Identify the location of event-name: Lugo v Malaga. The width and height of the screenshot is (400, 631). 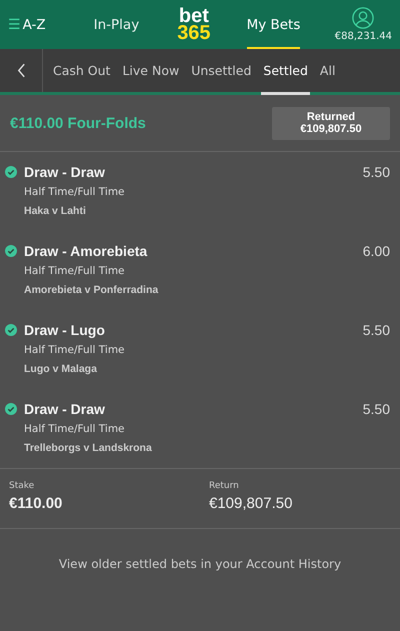
(61, 369).